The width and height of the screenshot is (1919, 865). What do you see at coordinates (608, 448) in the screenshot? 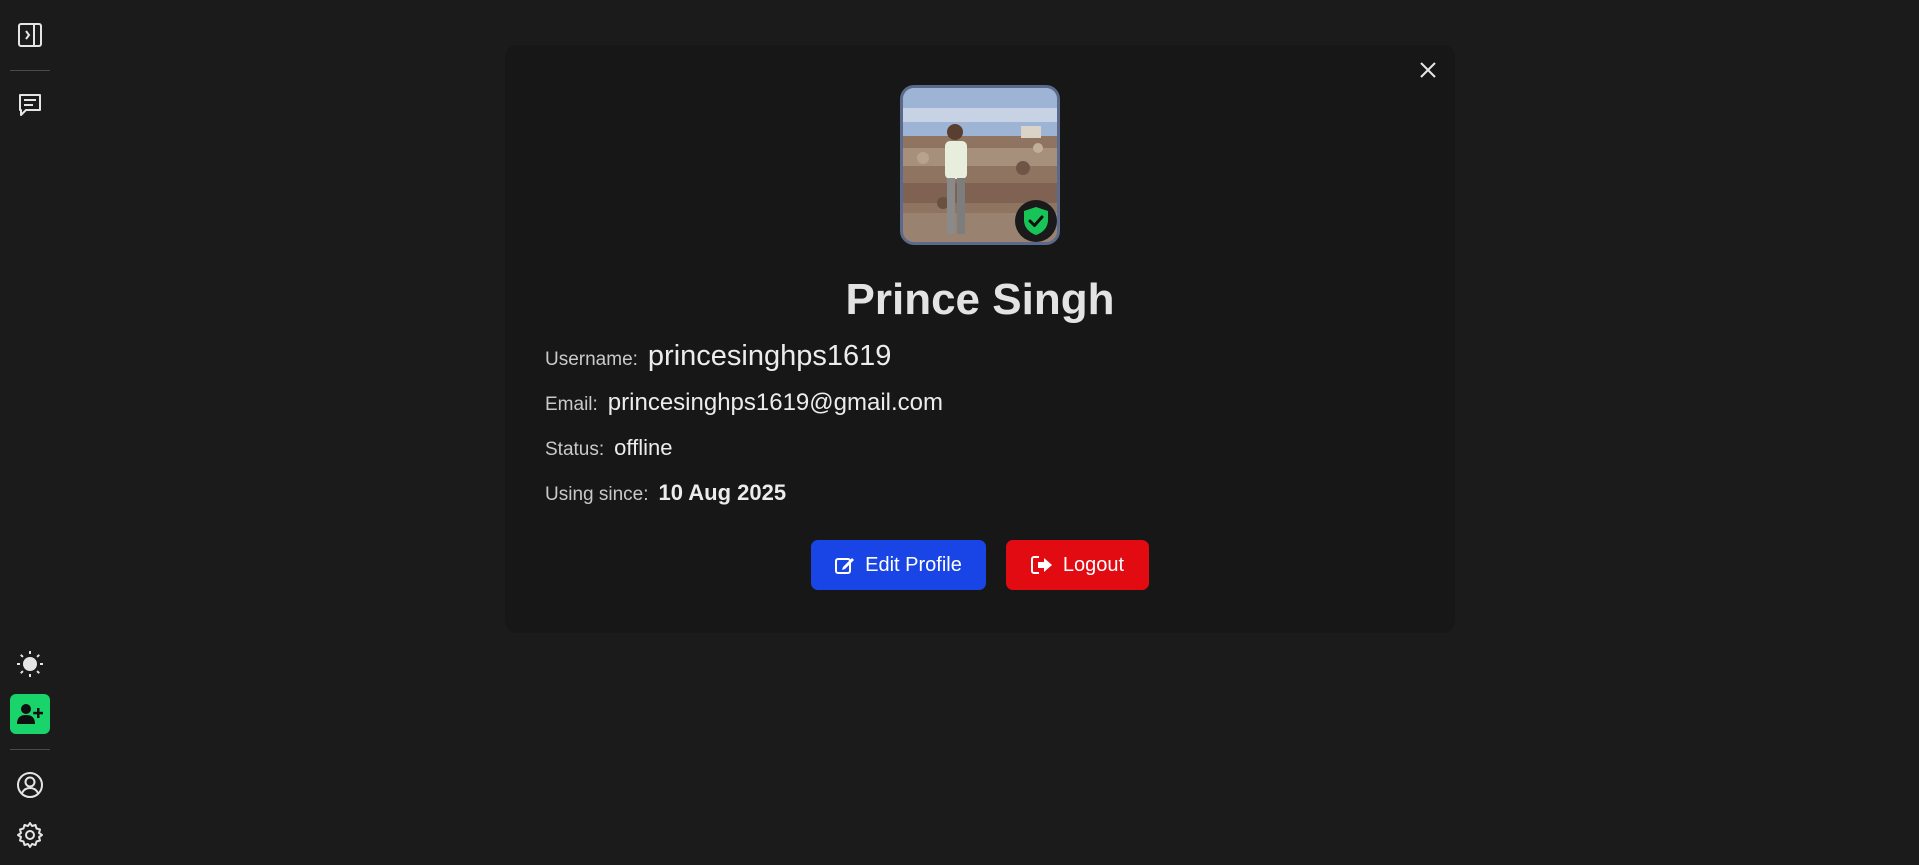
I see `status-row: Status: offline` at bounding box center [608, 448].